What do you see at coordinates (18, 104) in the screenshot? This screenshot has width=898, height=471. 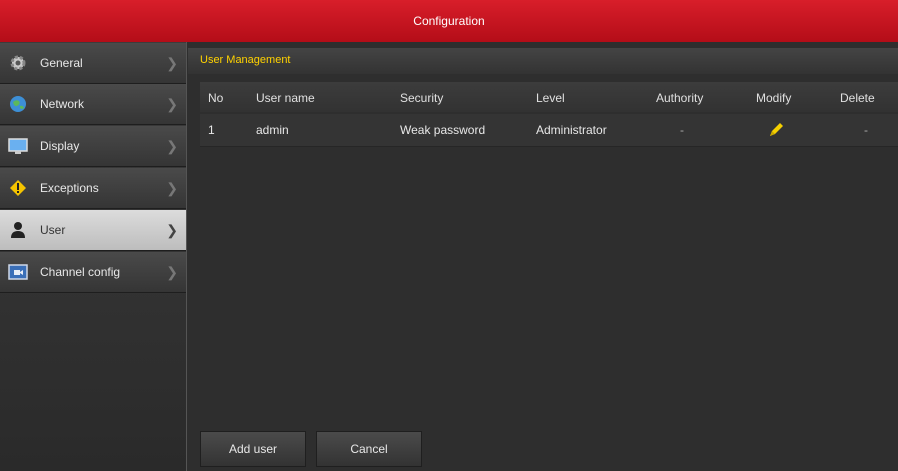 I see `globe-icon` at bounding box center [18, 104].